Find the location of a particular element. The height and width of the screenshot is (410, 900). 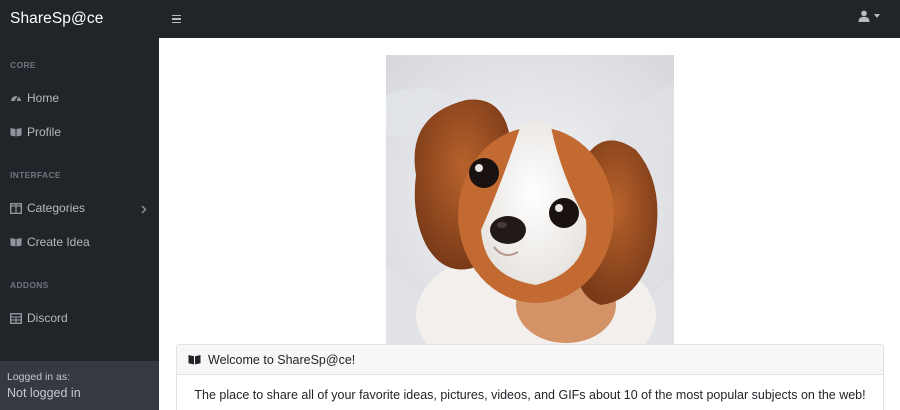

sidebar-item-profile: Profile is located at coordinates (82, 132).